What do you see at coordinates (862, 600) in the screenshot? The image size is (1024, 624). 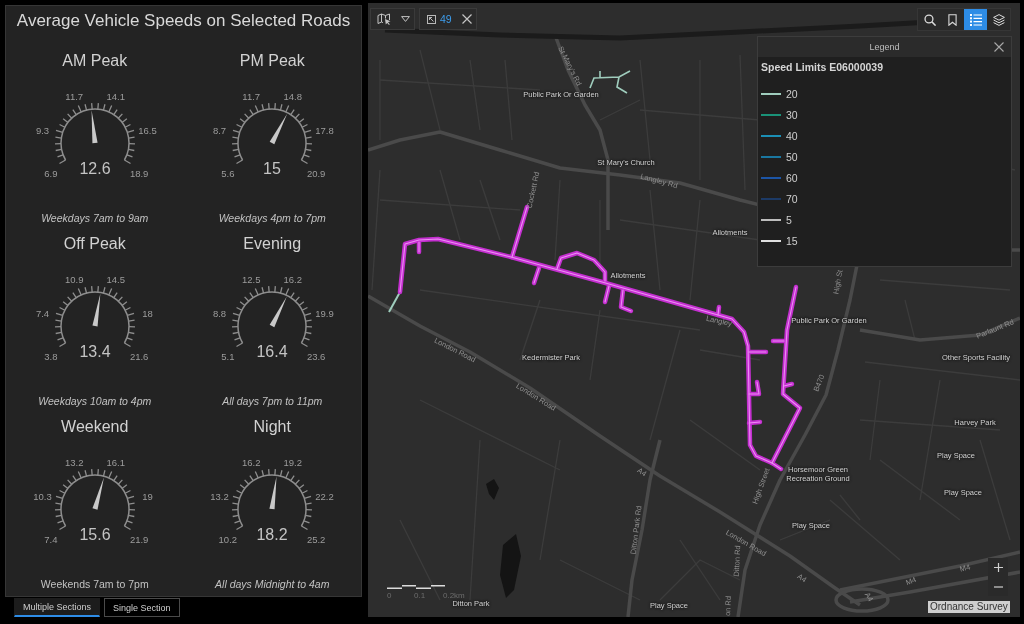 I see `roundabout` at bounding box center [862, 600].